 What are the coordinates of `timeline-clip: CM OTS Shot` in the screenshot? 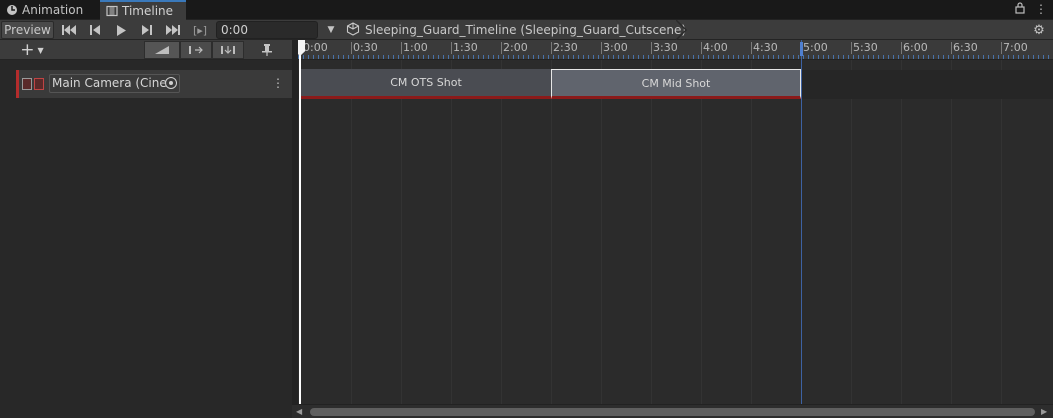 It's located at (426, 84).